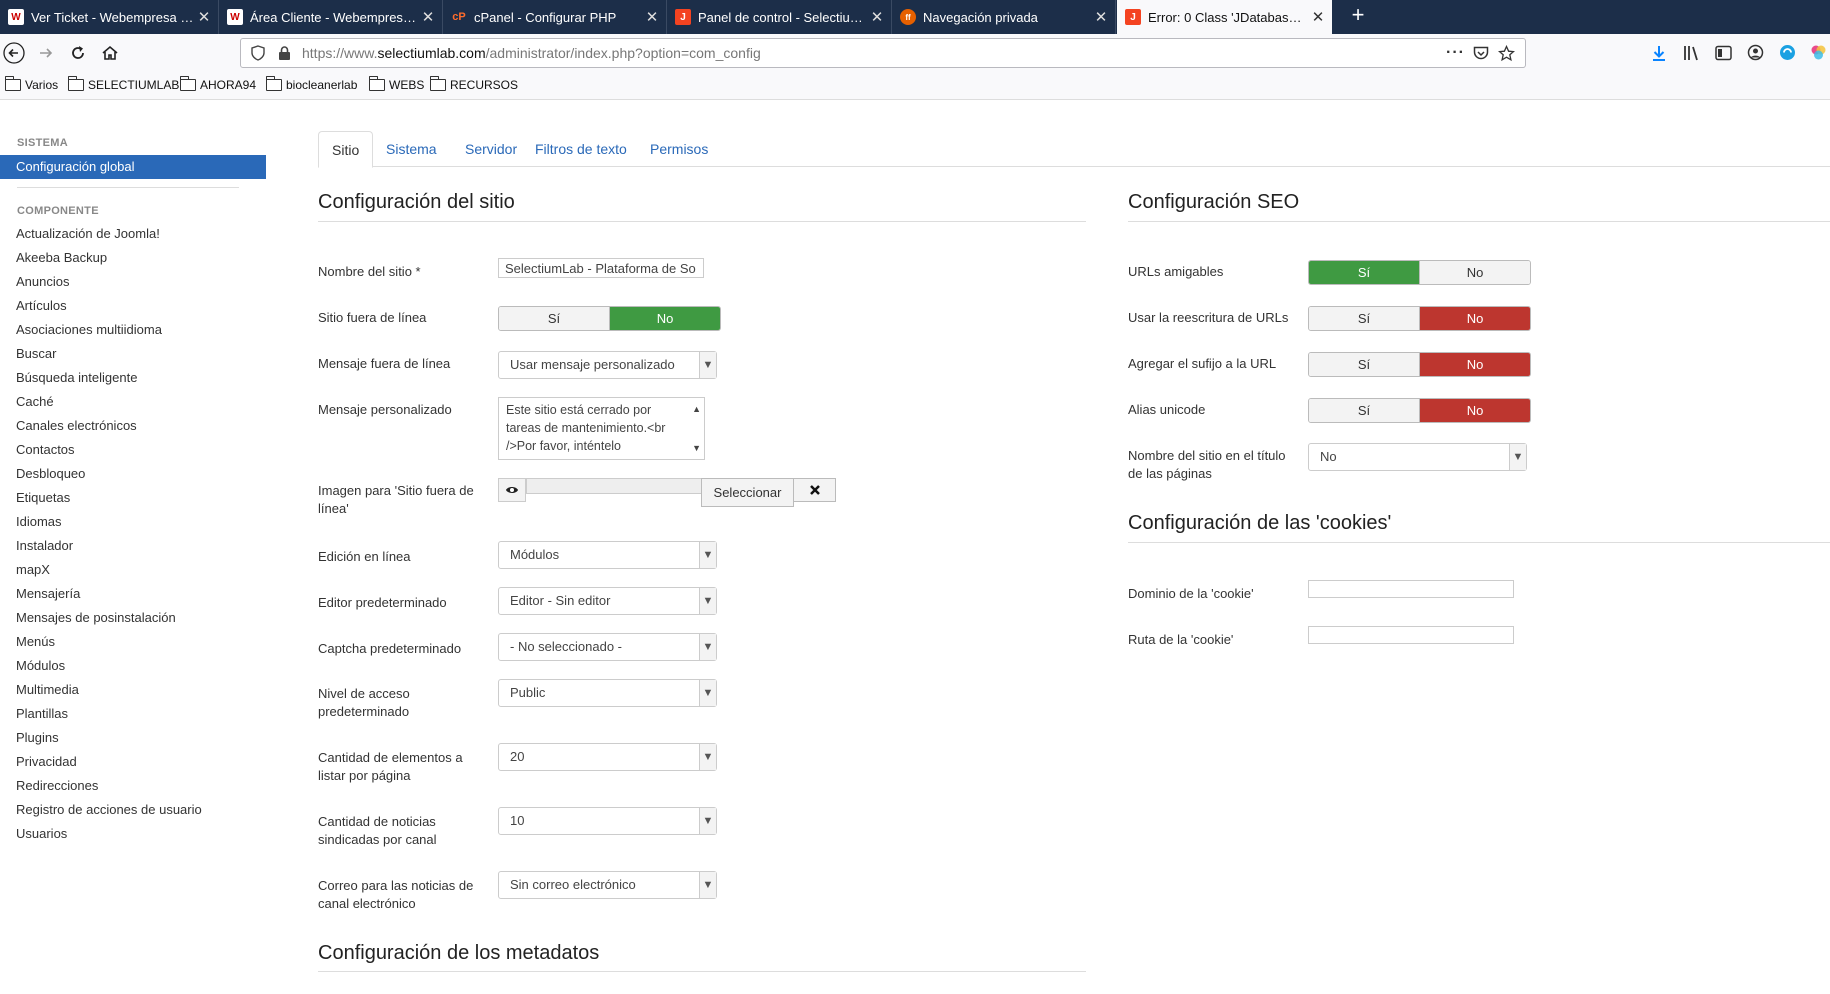  Describe the element at coordinates (1411, 589) in the screenshot. I see `cookie-domain-input` at that location.